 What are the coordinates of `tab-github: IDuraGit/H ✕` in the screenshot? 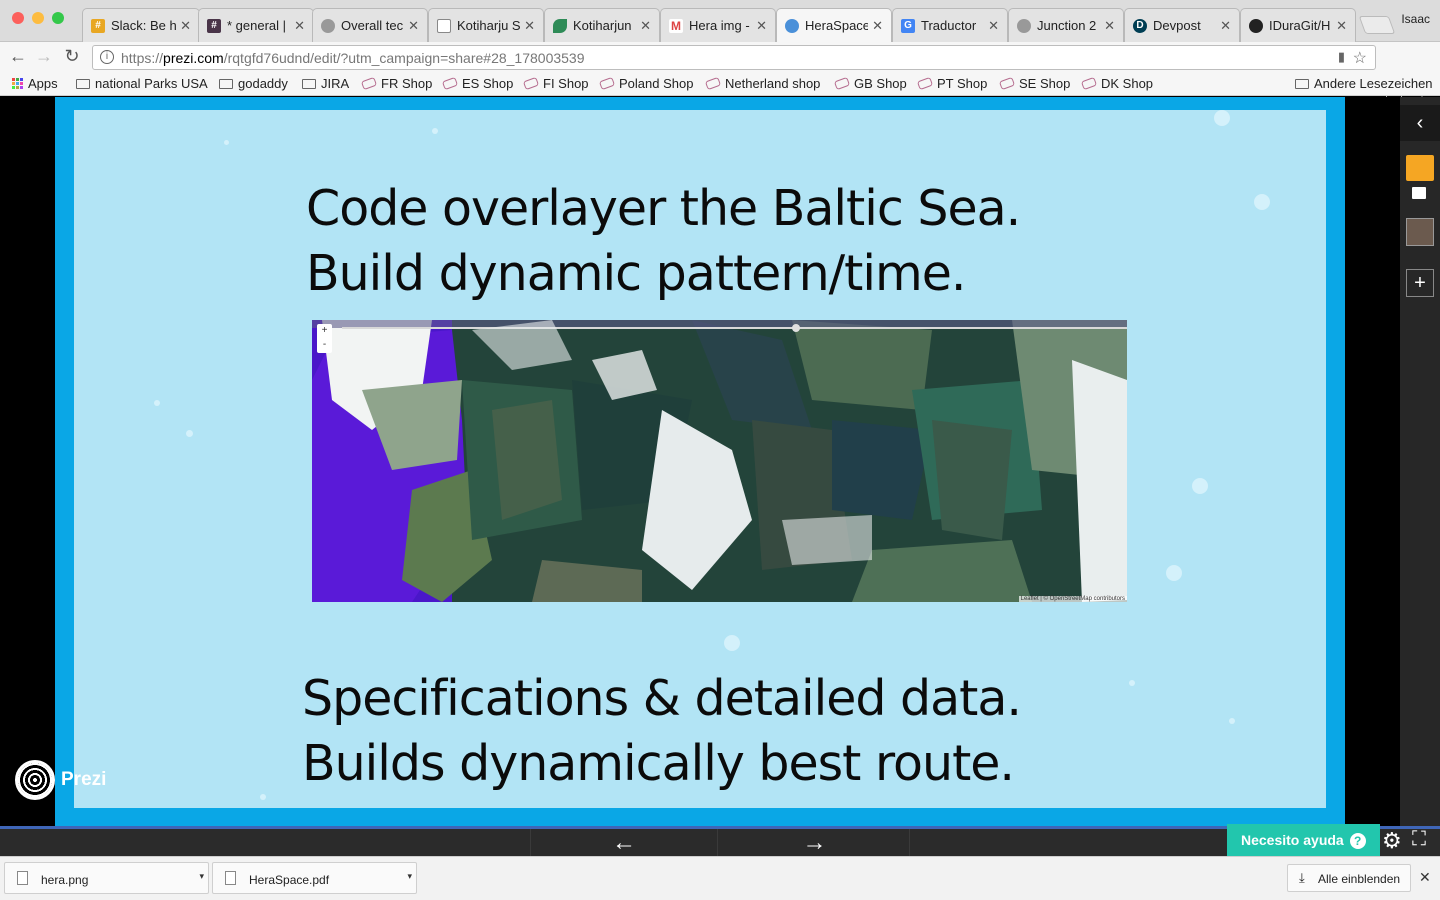 It's located at (1298, 25).